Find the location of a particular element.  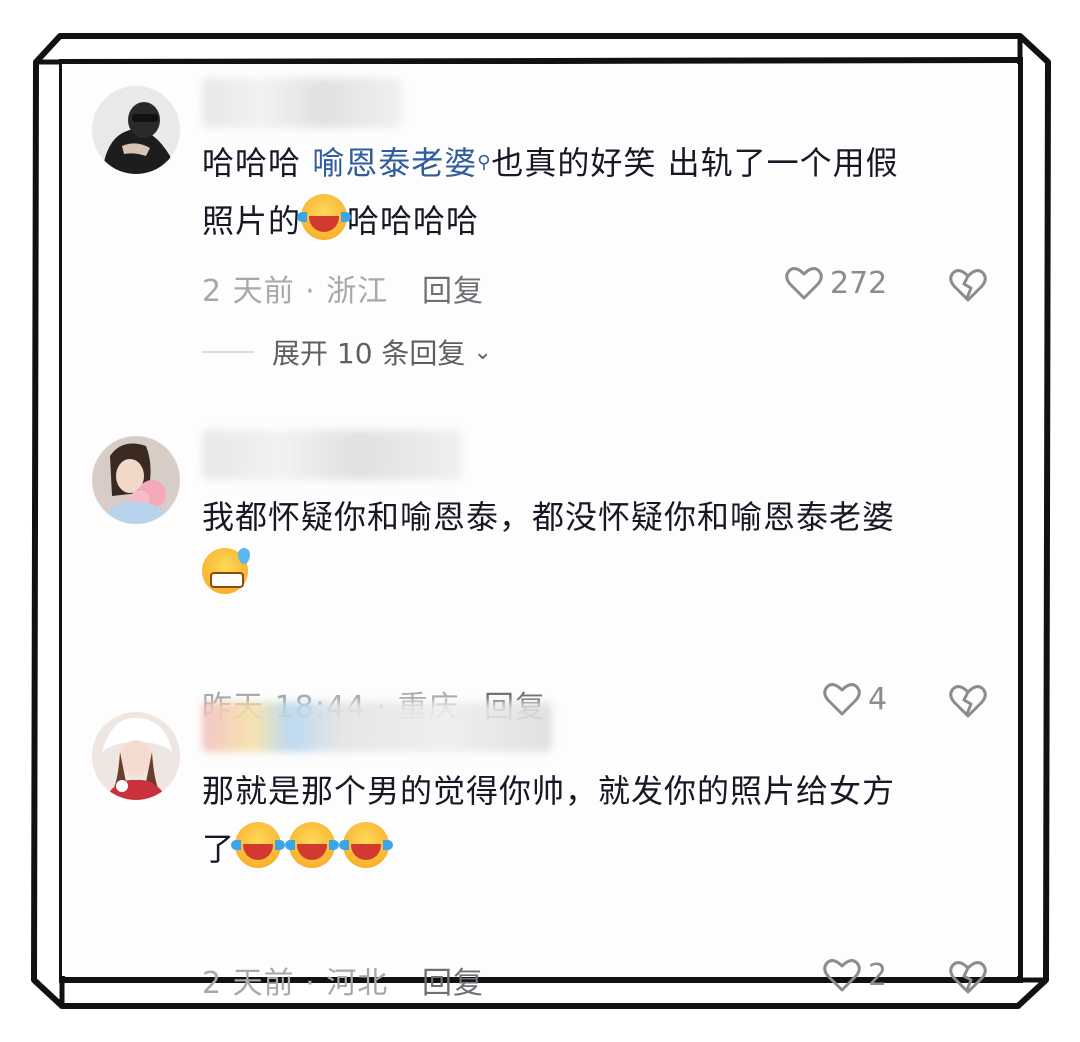

comment-text: 哈哈哈 喻恩泰老婆⚲也真的好笑 出轨了一个用假 照片的 哈哈哈哈 is located at coordinates (550, 192).